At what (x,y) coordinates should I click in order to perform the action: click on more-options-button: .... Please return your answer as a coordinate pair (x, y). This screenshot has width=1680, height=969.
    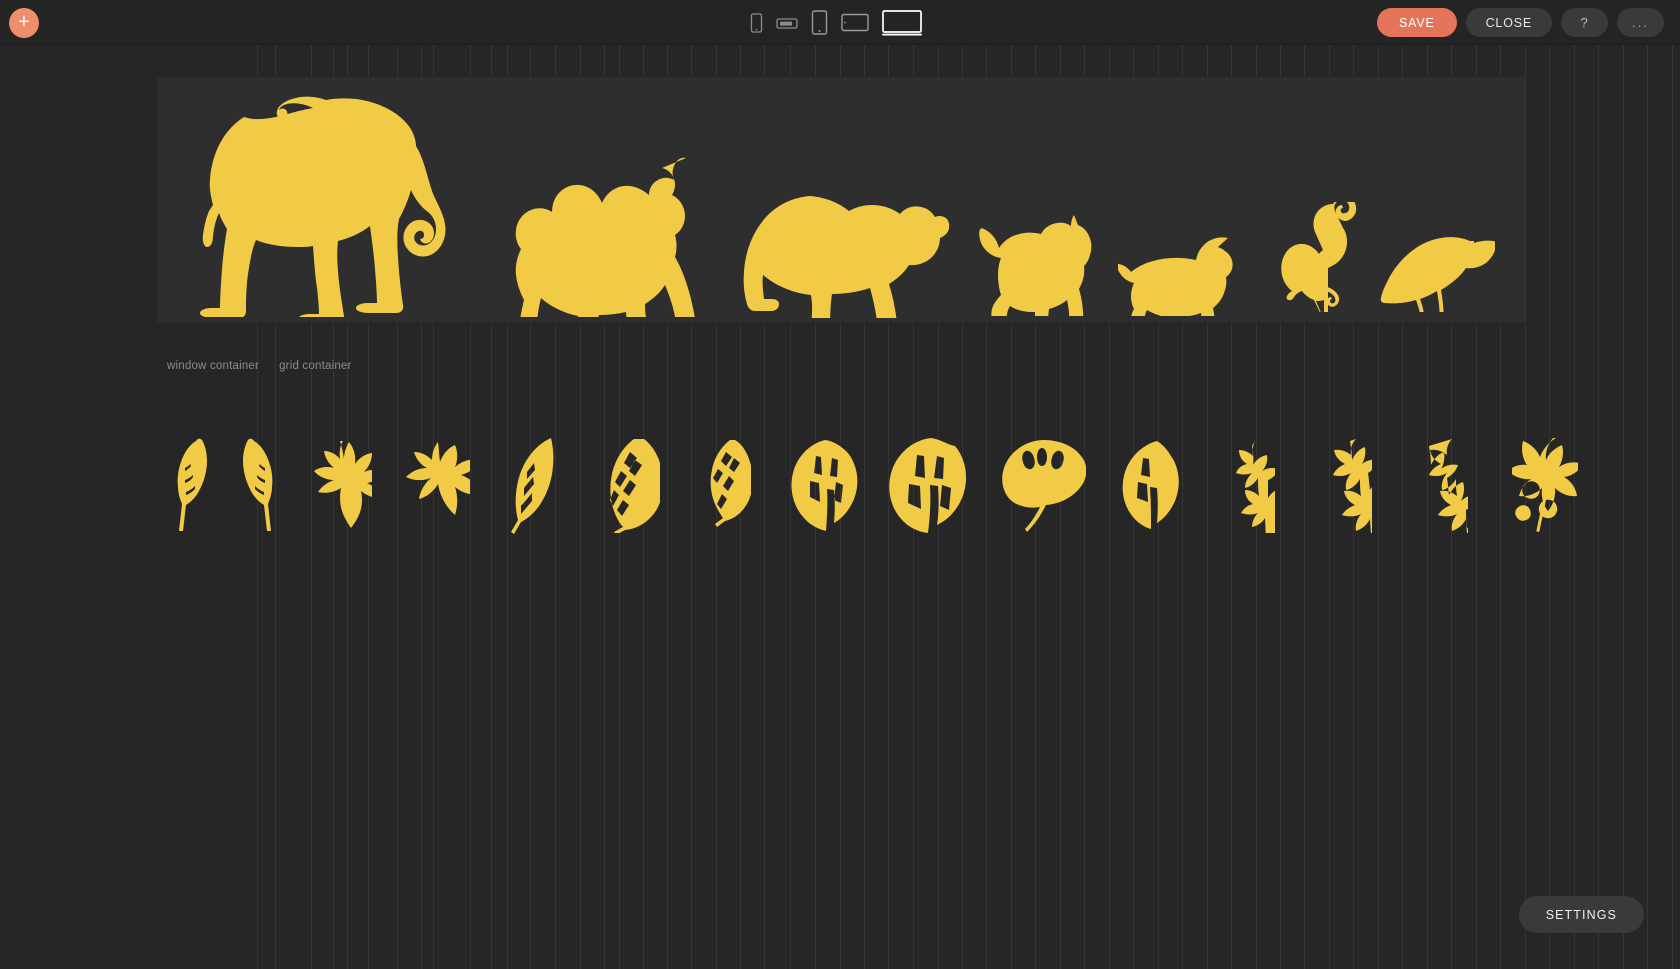
    Looking at the image, I should click on (1640, 22).